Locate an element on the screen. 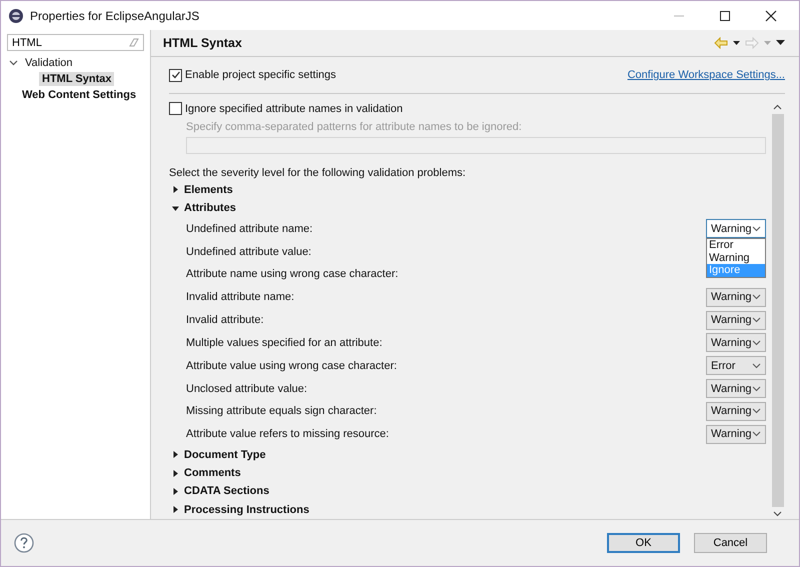 The image size is (800, 567). intro-text: Select the severity level for the following validation problems: is located at coordinates (318, 173).